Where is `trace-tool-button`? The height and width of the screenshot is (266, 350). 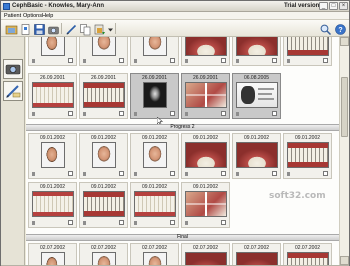
trace-tool-button is located at coordinates (13, 91).